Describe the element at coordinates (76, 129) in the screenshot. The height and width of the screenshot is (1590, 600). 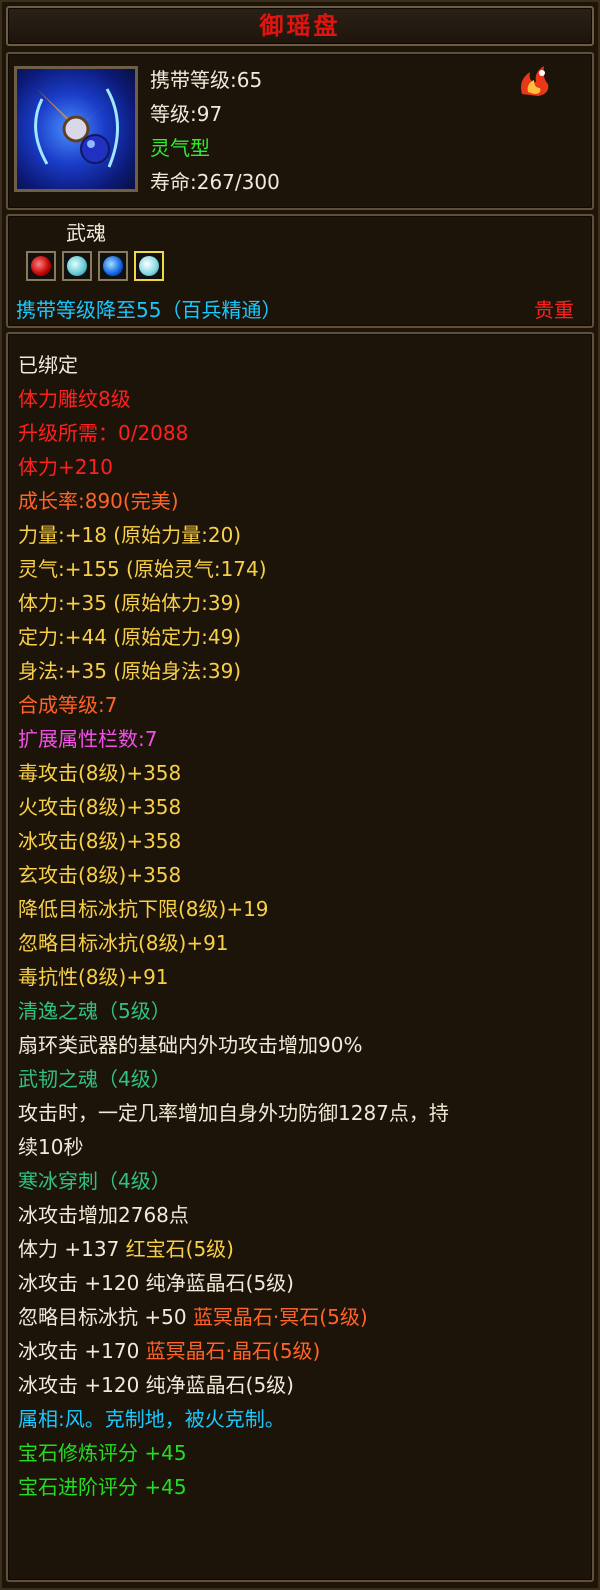
I see `fan-ring-weapon-icon` at that location.